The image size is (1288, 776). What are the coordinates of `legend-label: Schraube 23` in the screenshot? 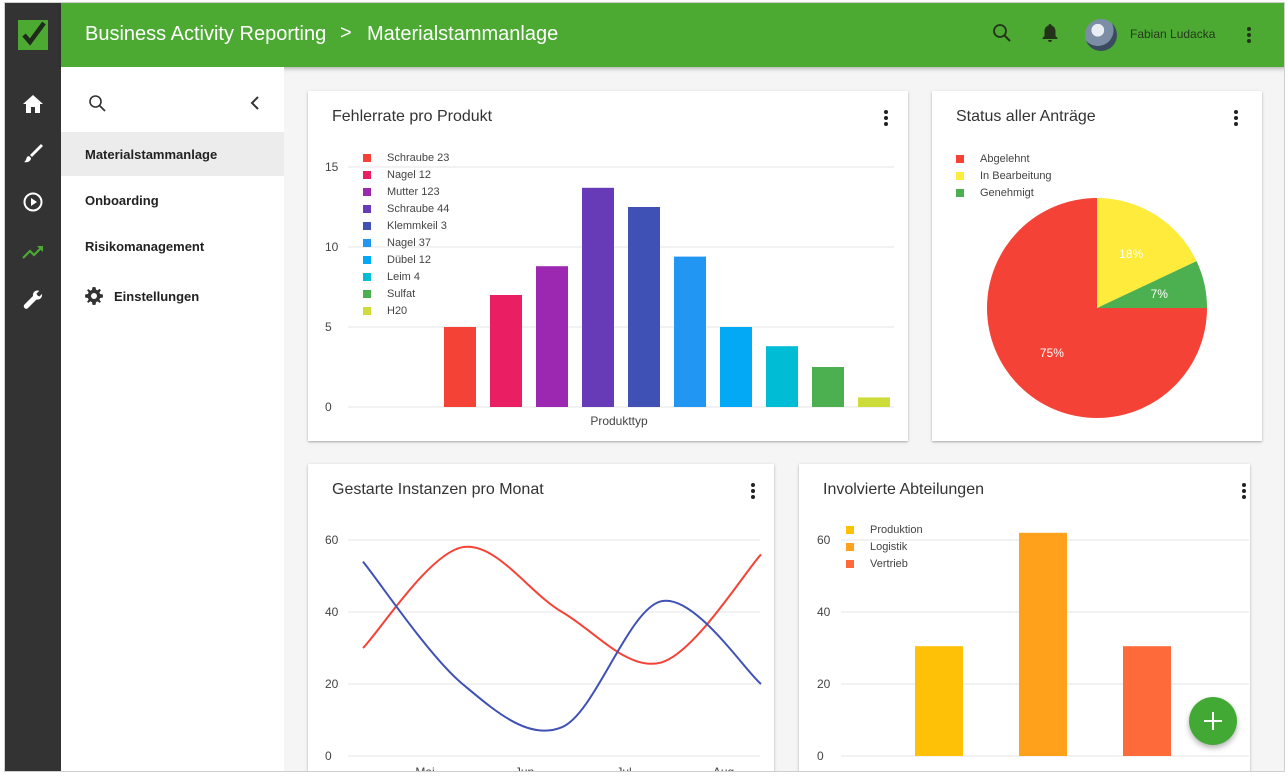 It's located at (418, 158).